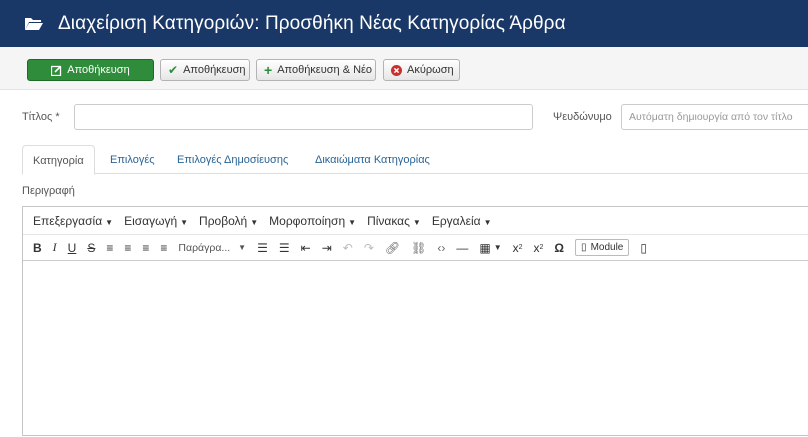 This screenshot has width=808, height=437. I want to click on cancel-button: Ακύρωση, so click(421, 70).